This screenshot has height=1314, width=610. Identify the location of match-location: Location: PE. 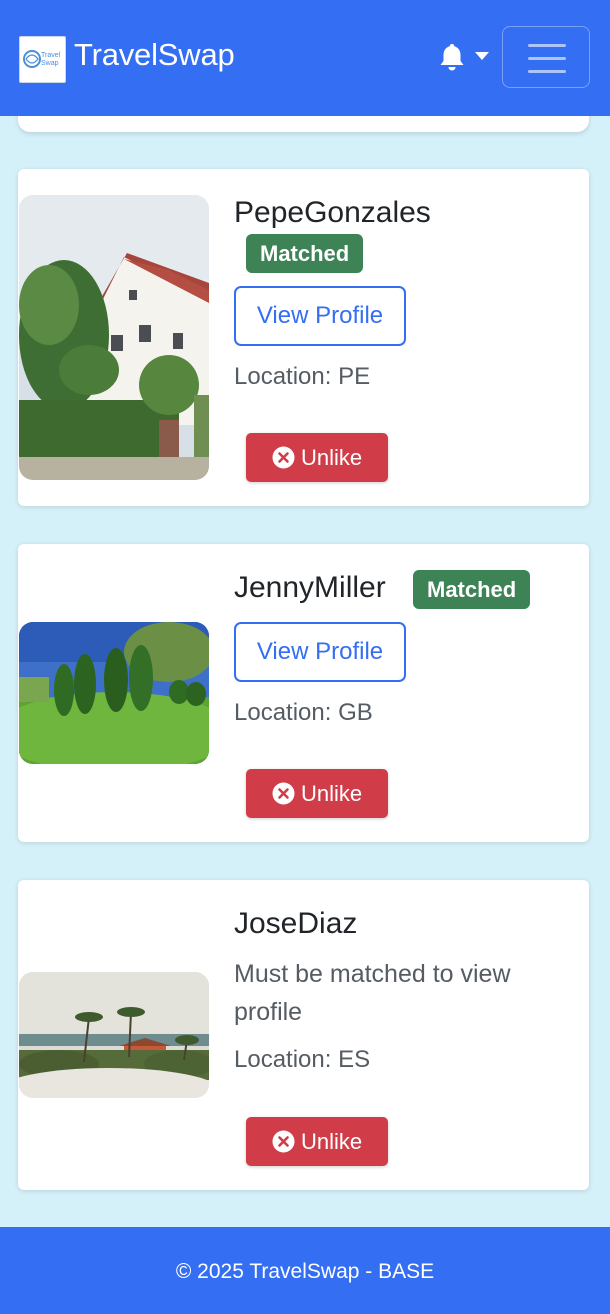
(302, 376).